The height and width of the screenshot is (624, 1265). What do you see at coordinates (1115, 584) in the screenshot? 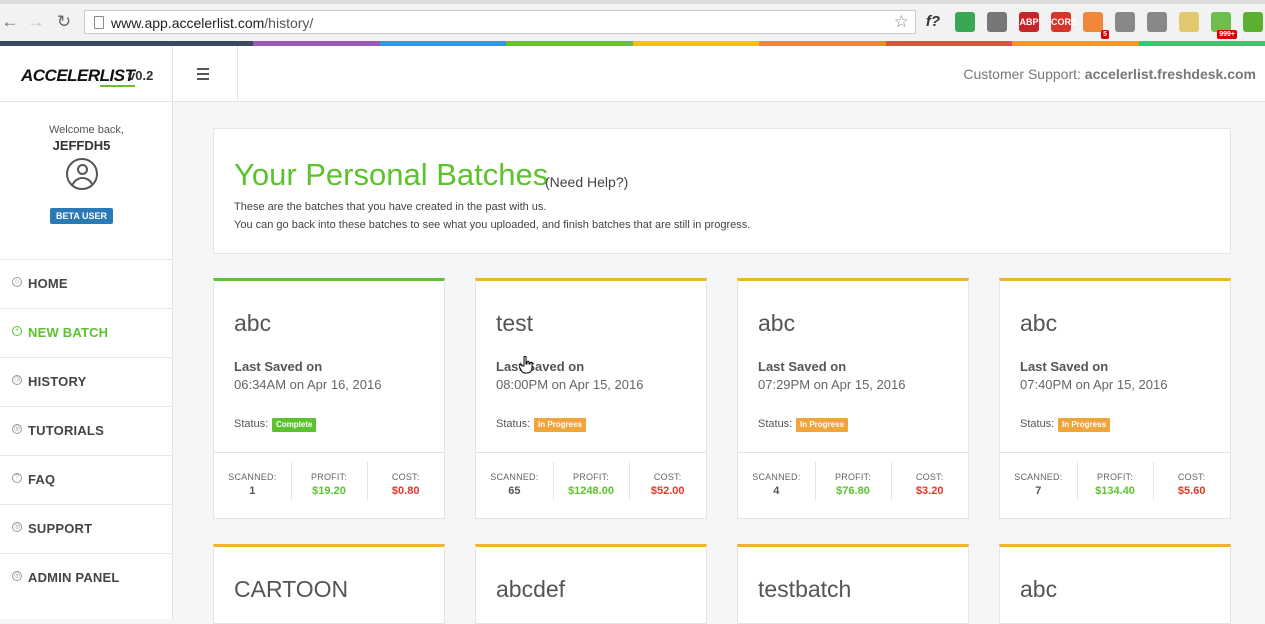
I see `batch-card: abc` at bounding box center [1115, 584].